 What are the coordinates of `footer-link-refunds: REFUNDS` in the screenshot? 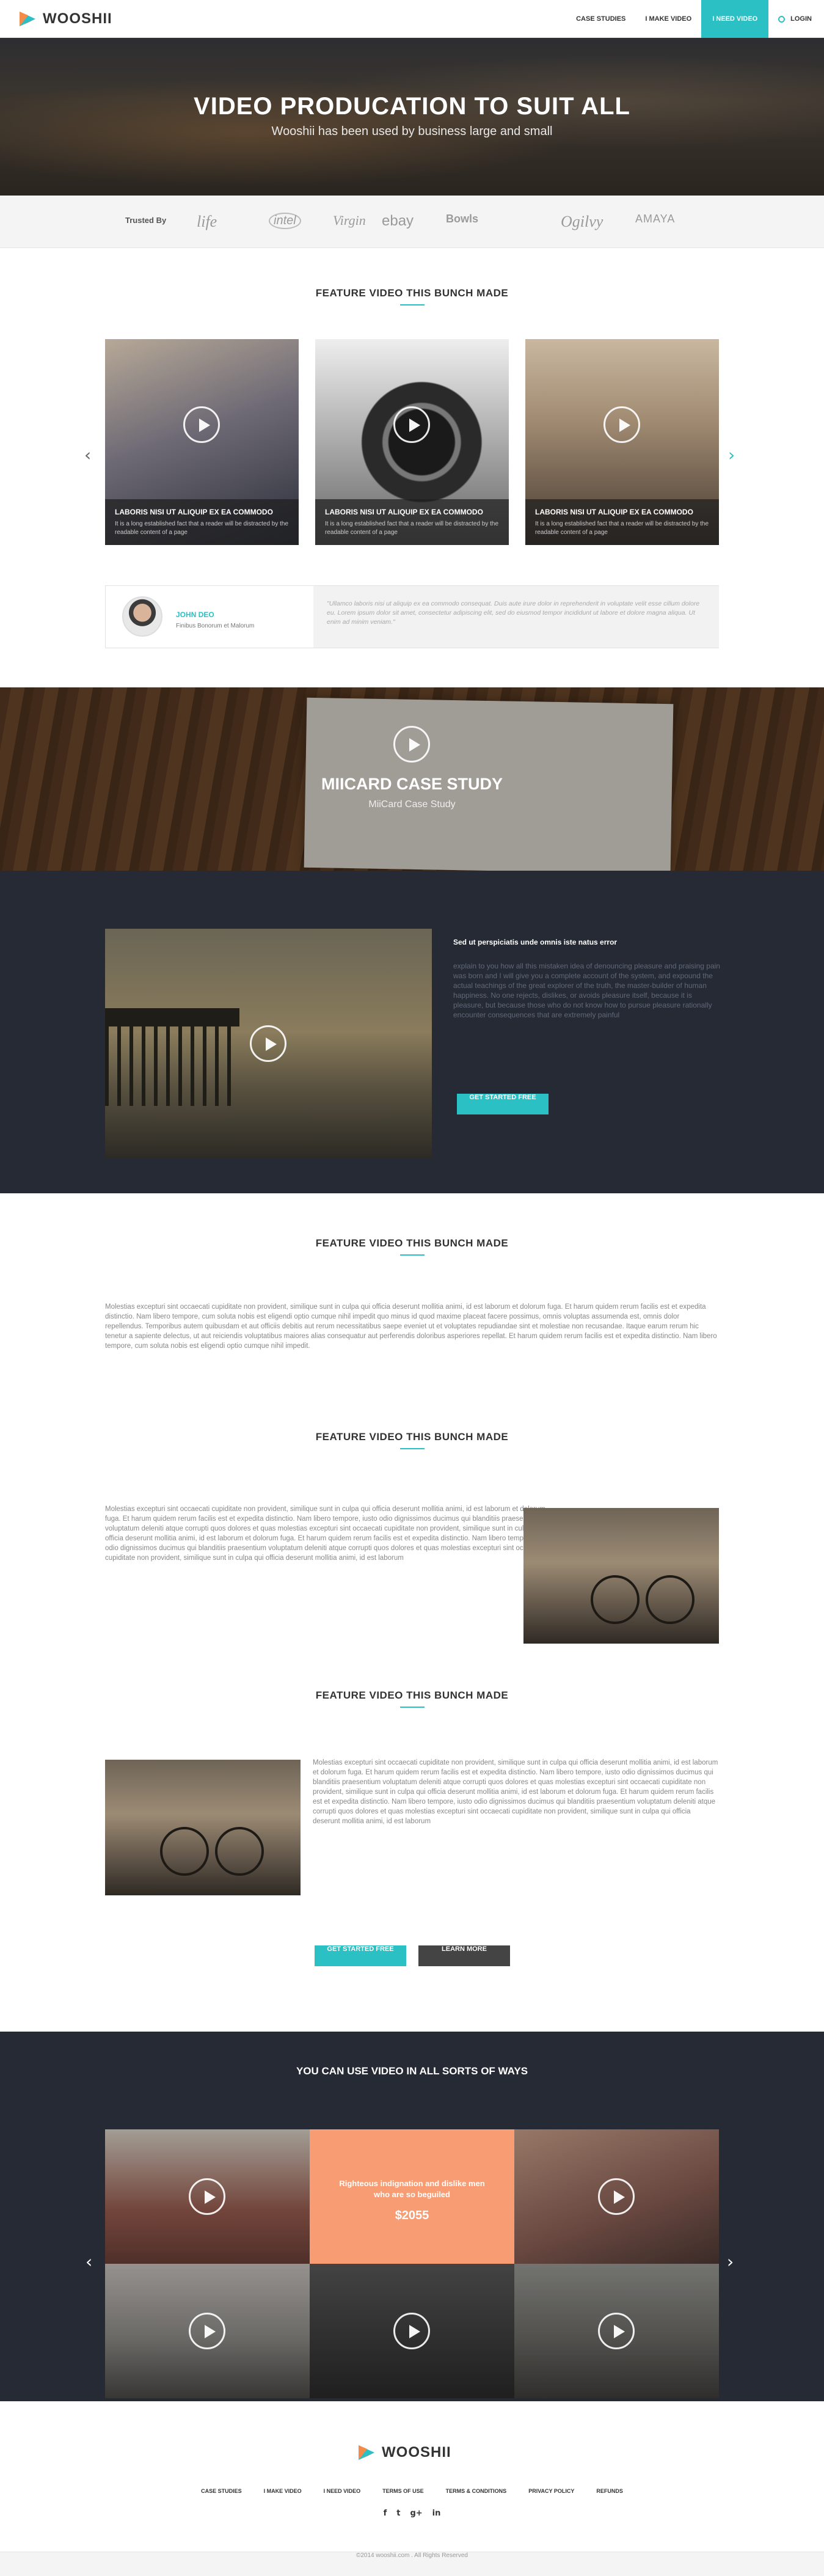 It's located at (609, 2491).